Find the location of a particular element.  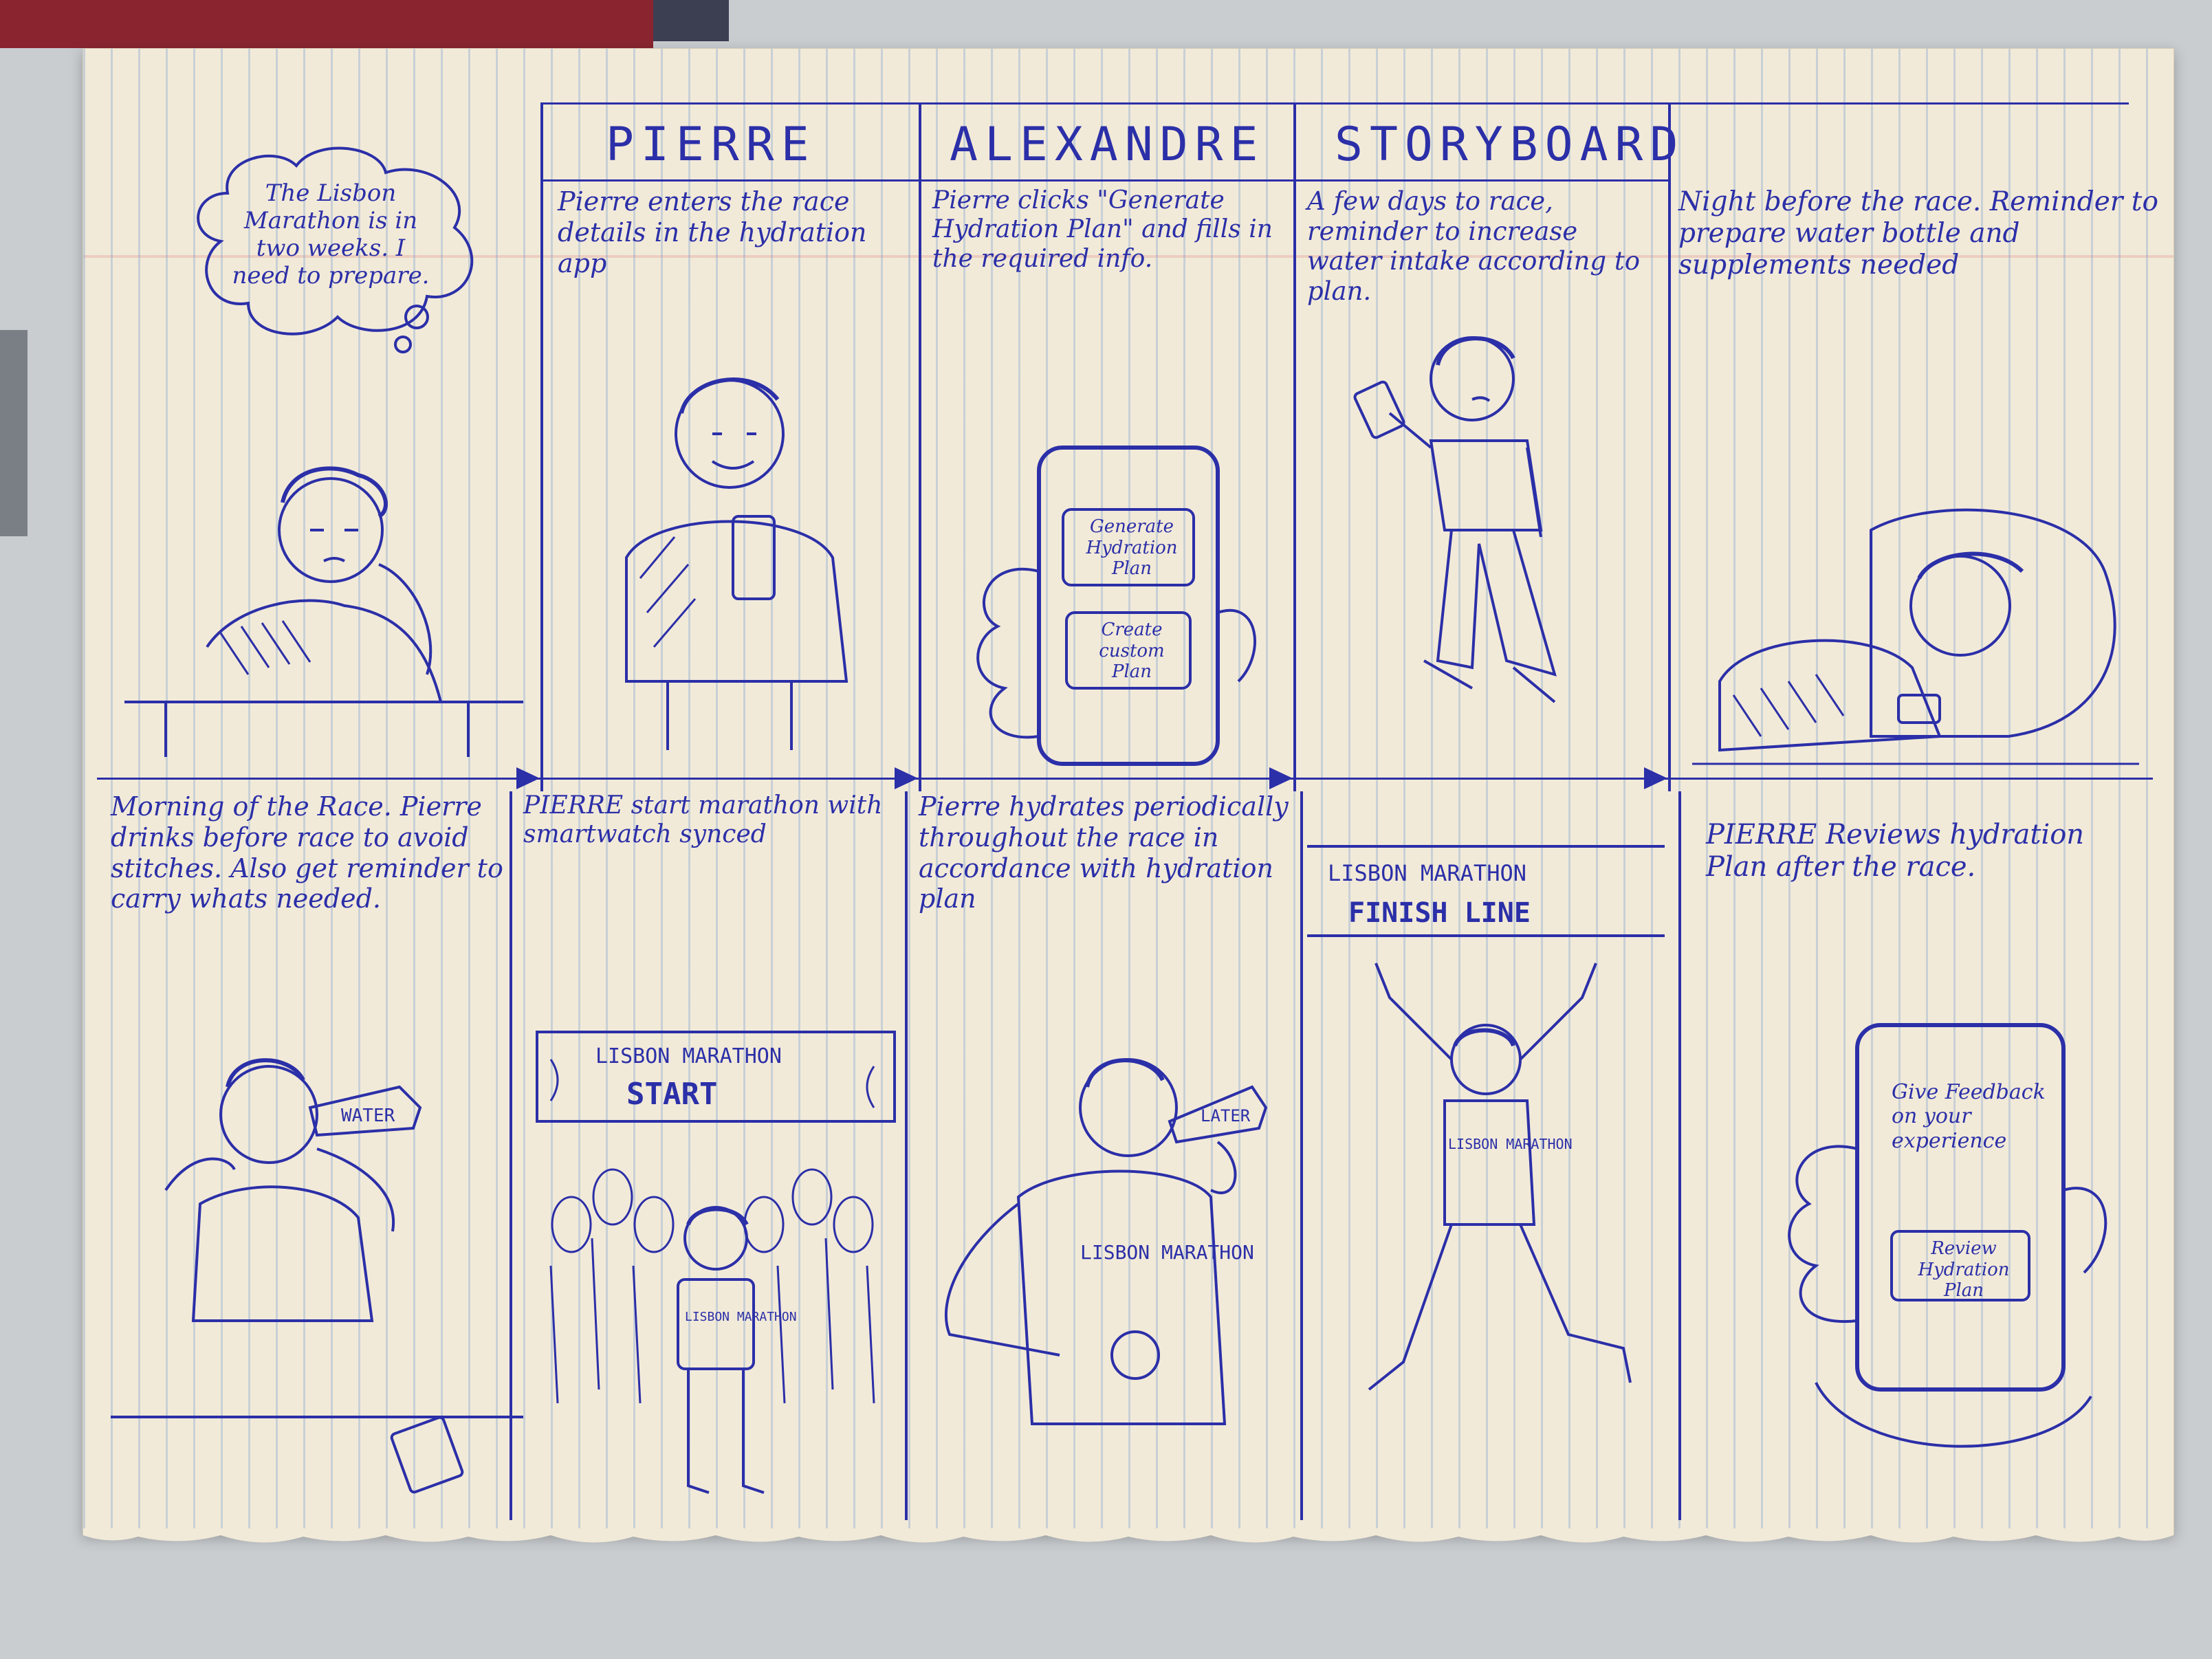

man-in-bed-illustration is located at coordinates (1915, 636).